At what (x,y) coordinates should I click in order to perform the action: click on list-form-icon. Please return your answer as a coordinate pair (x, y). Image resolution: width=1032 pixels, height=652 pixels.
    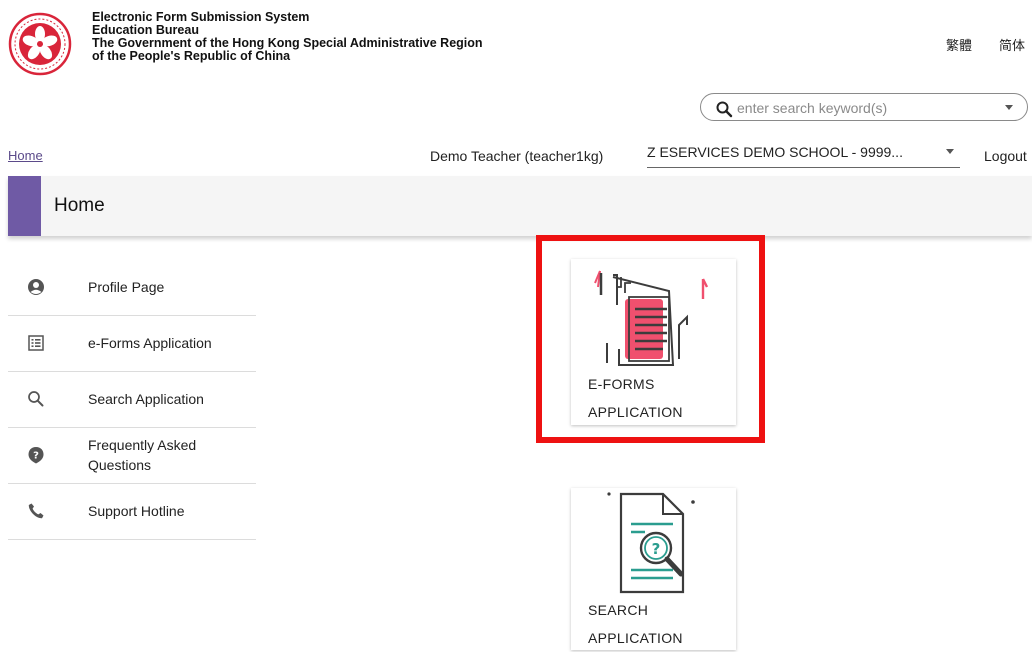
    Looking at the image, I should click on (36, 343).